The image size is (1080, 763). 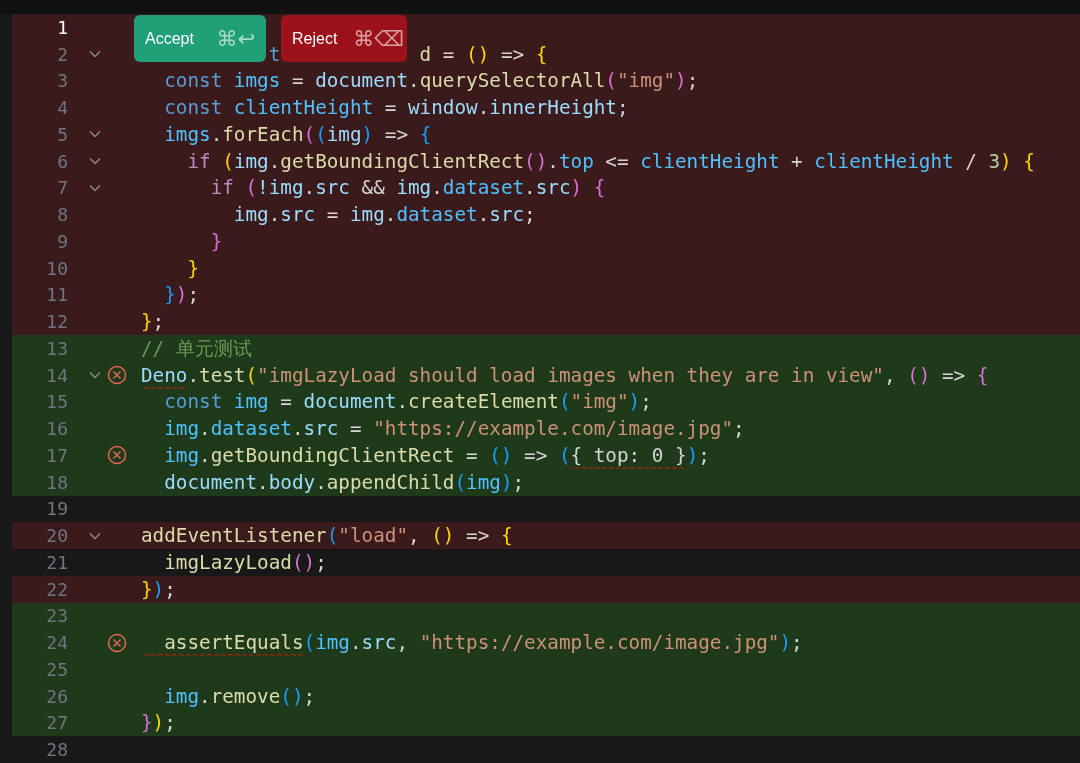 What do you see at coordinates (239, 696) in the screenshot?
I see `code-text: img.remove();` at bounding box center [239, 696].